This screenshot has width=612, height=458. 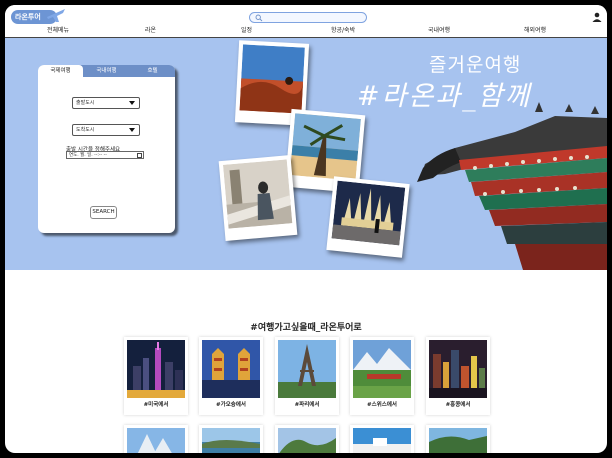 What do you see at coordinates (152, 71) in the screenshot?
I see `tab-hotel: 호텔` at bounding box center [152, 71].